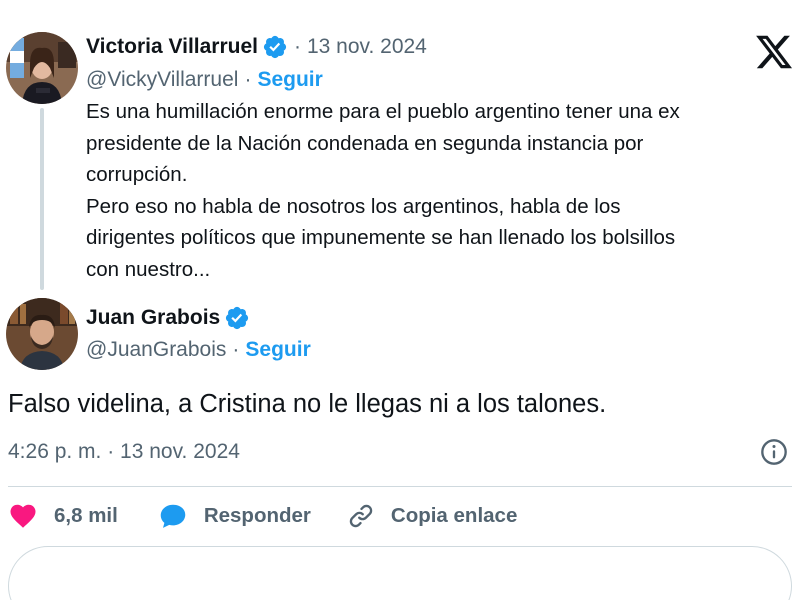  I want to click on avatar-juan-grabois, so click(42, 334).